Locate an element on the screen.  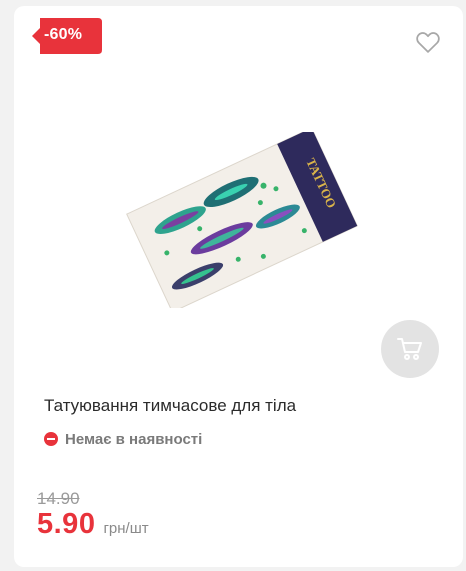
stock-status: Немає в наявності is located at coordinates (123, 439).